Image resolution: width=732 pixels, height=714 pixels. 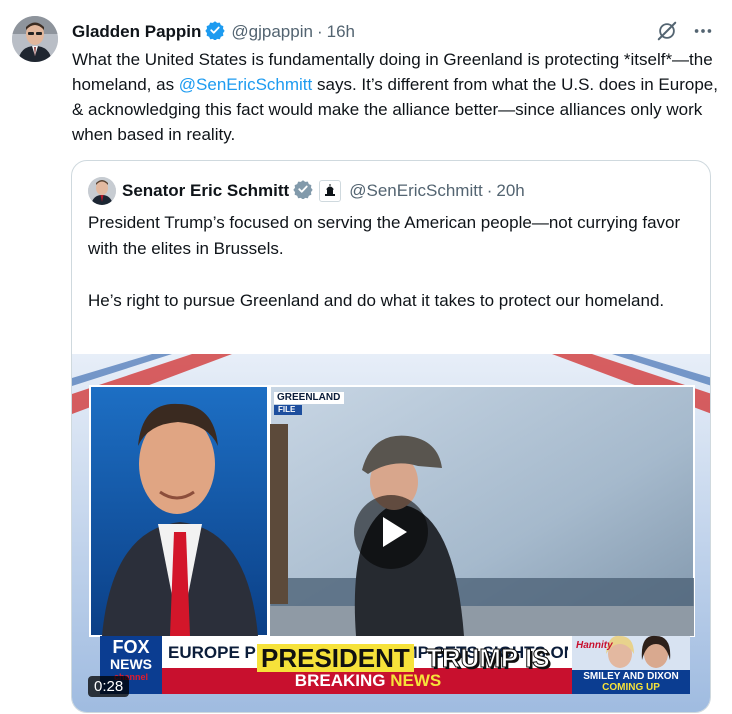 What do you see at coordinates (303, 191) in the screenshot?
I see `quoted-verified-icon` at bounding box center [303, 191].